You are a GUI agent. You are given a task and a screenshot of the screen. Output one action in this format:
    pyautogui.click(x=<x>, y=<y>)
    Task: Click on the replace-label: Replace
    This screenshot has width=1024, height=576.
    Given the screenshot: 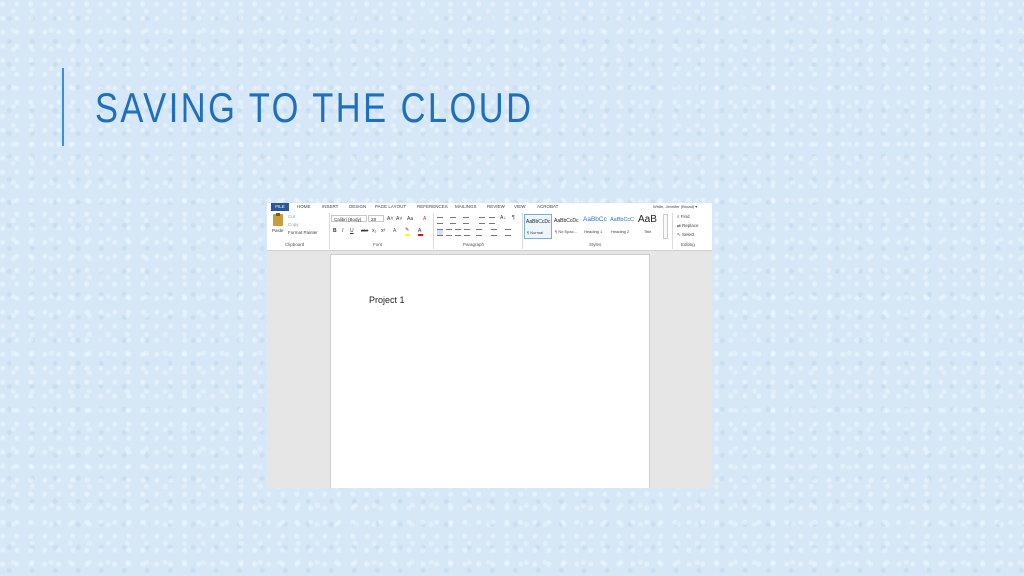 What is the action you would take?
    pyautogui.click(x=690, y=225)
    